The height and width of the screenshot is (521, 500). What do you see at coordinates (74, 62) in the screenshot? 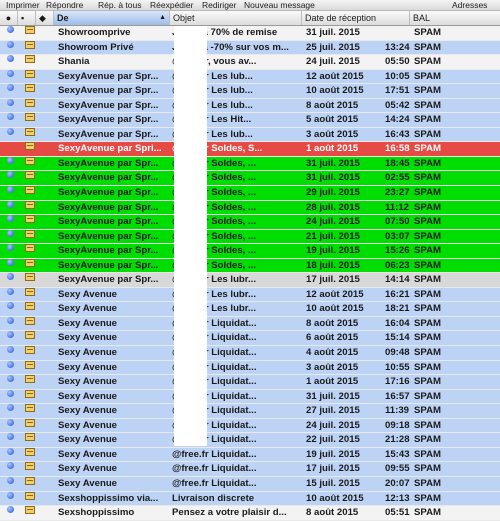
I see `message-from: Shania` at bounding box center [74, 62].